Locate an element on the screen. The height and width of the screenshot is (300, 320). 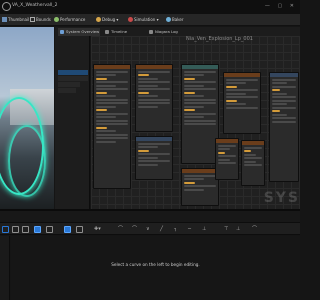
tab-niagara-log: Niagara Log is located at coordinates (166, 32).